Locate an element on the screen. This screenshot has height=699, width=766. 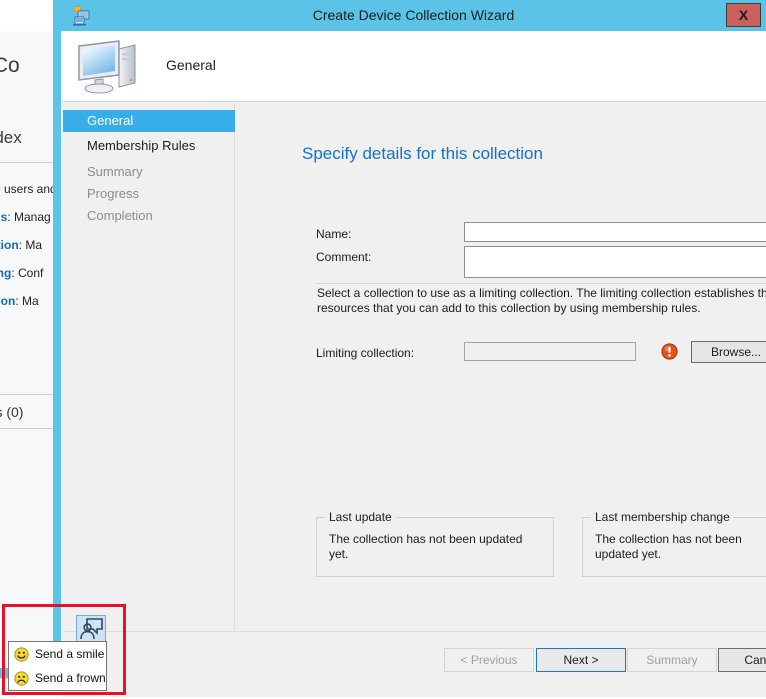
background-text-line: e users and is located at coordinates (28, 189).